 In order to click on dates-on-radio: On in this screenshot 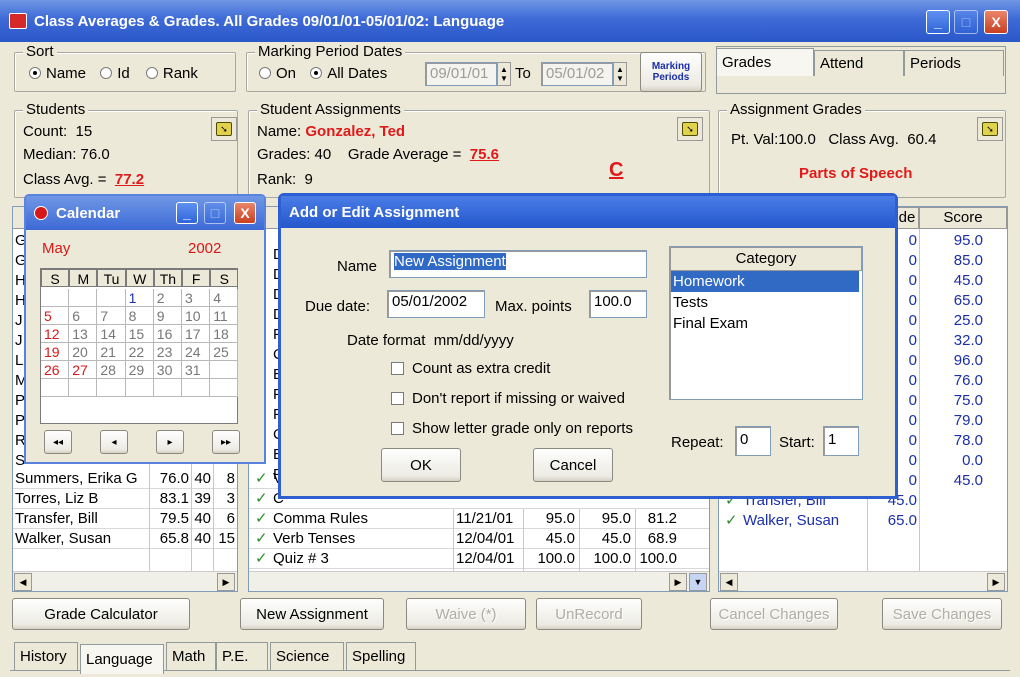, I will do `click(277, 73)`.